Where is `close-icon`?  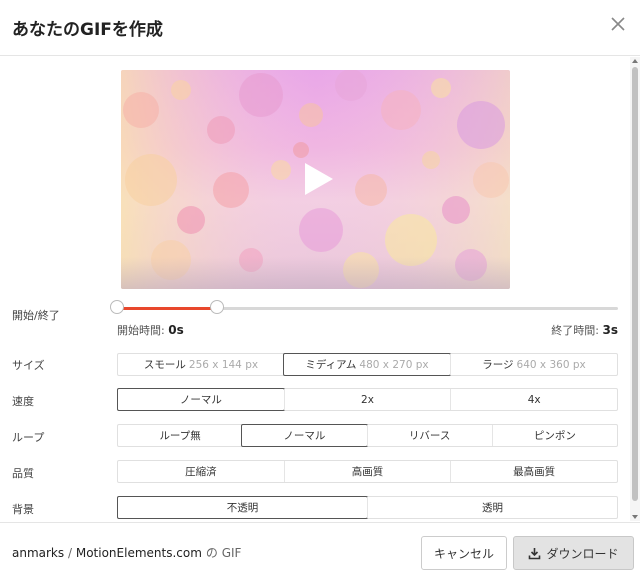 close-icon is located at coordinates (618, 24).